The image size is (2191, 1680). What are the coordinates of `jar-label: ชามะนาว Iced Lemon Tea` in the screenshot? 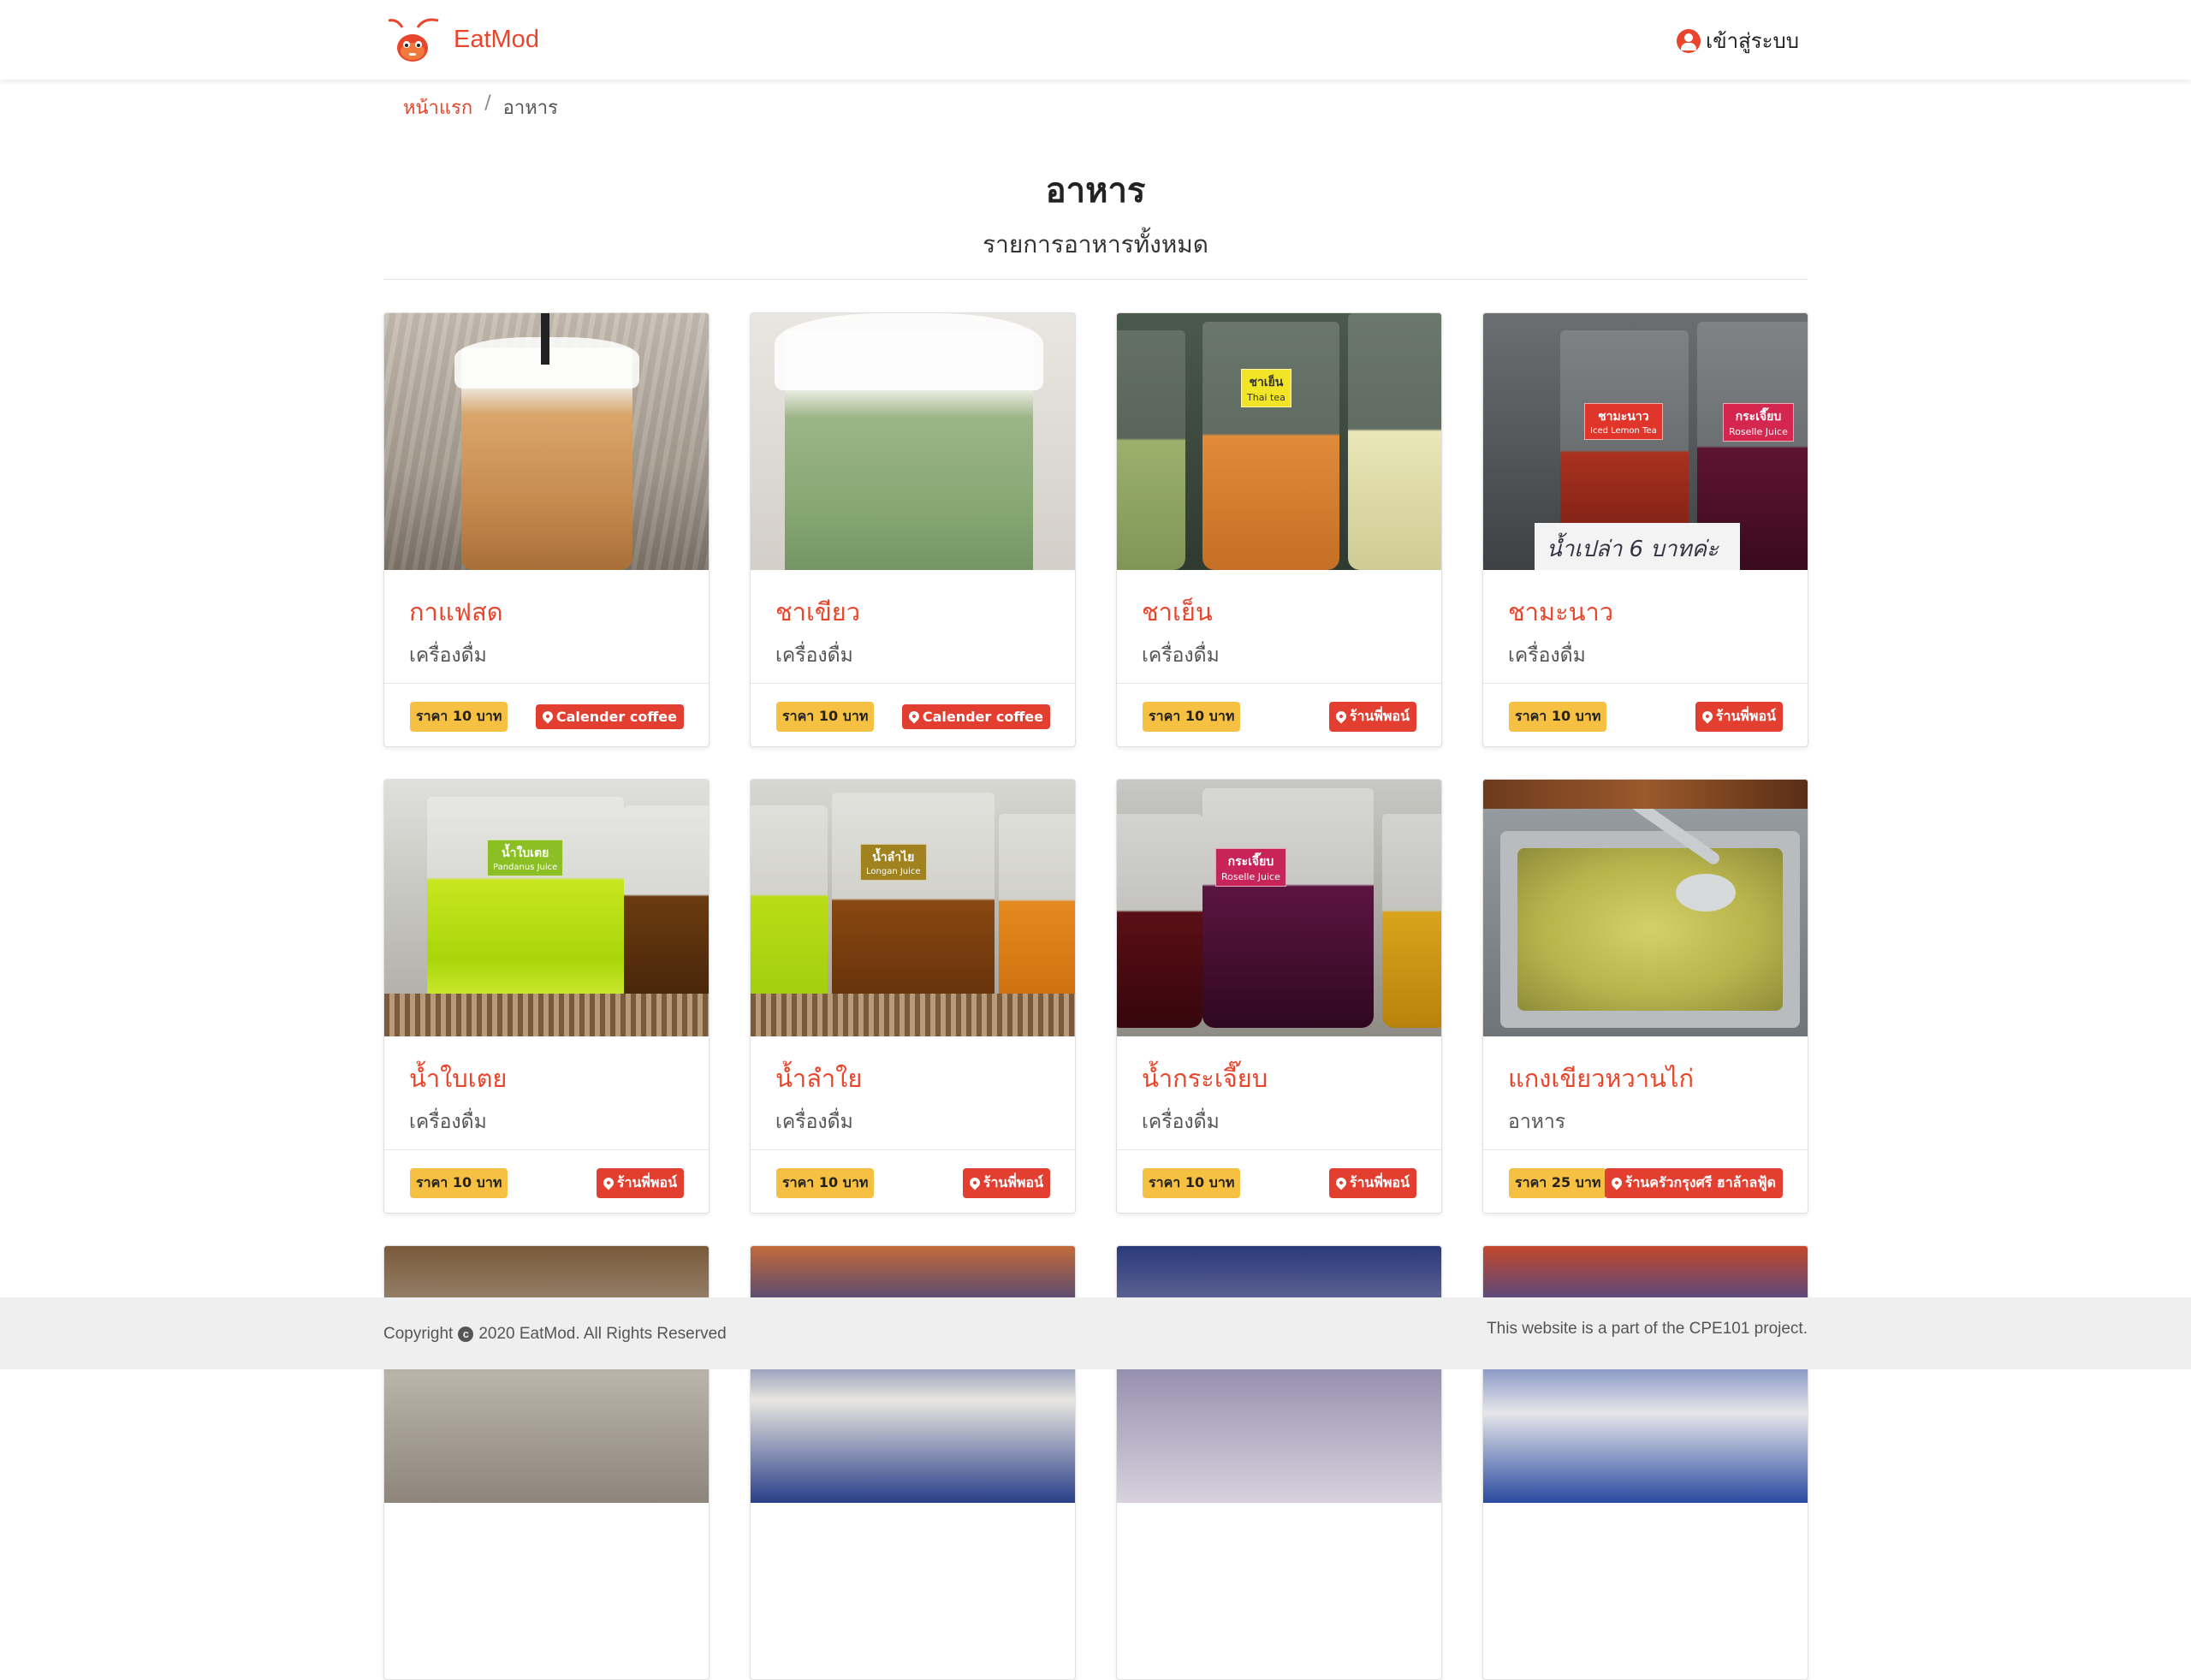 It's located at (1623, 422).